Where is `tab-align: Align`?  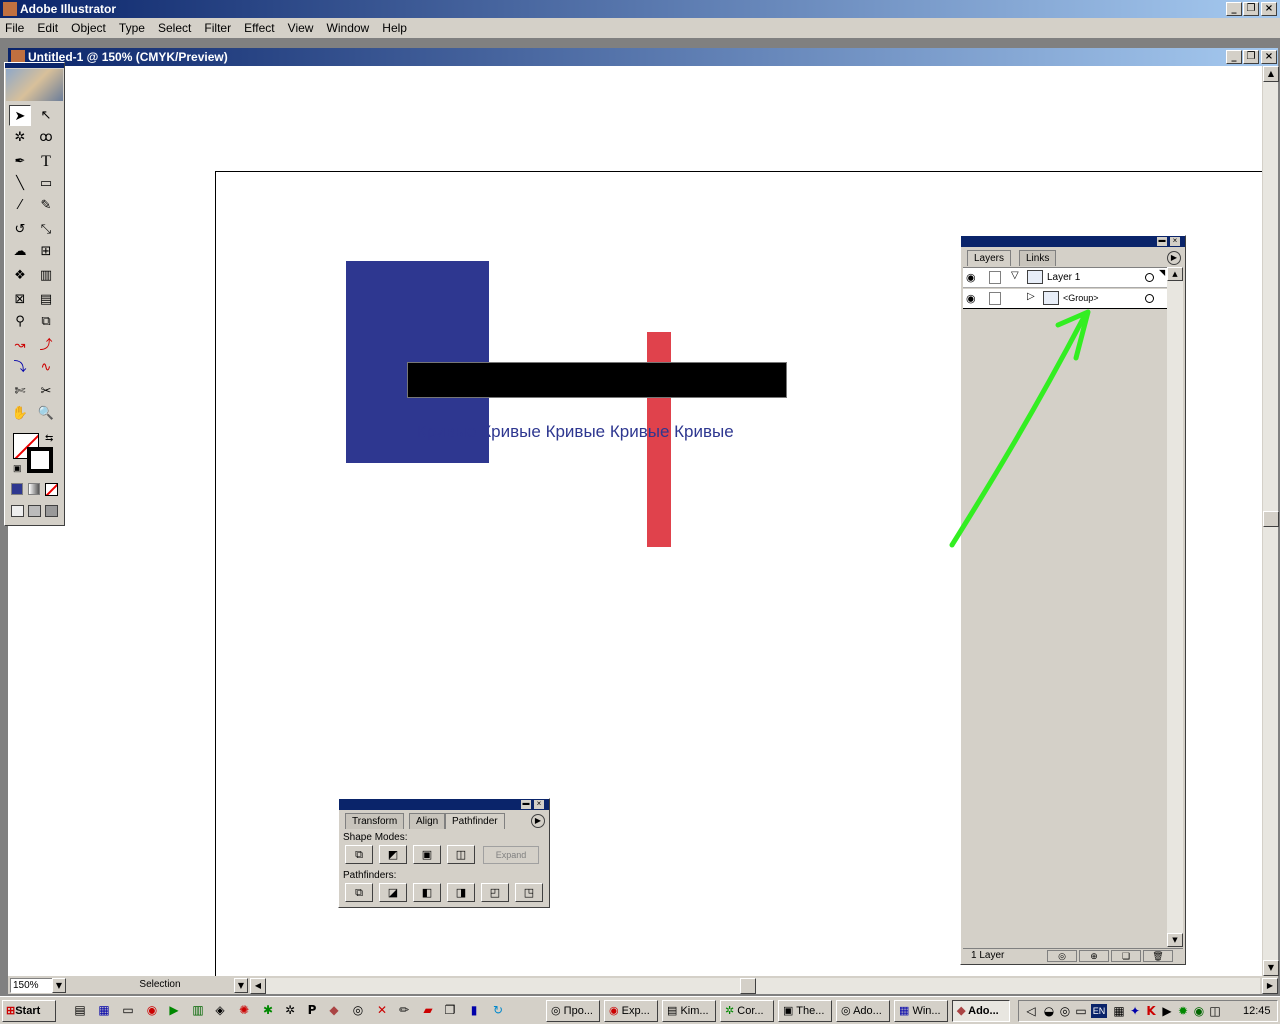 tab-align: Align is located at coordinates (427, 821).